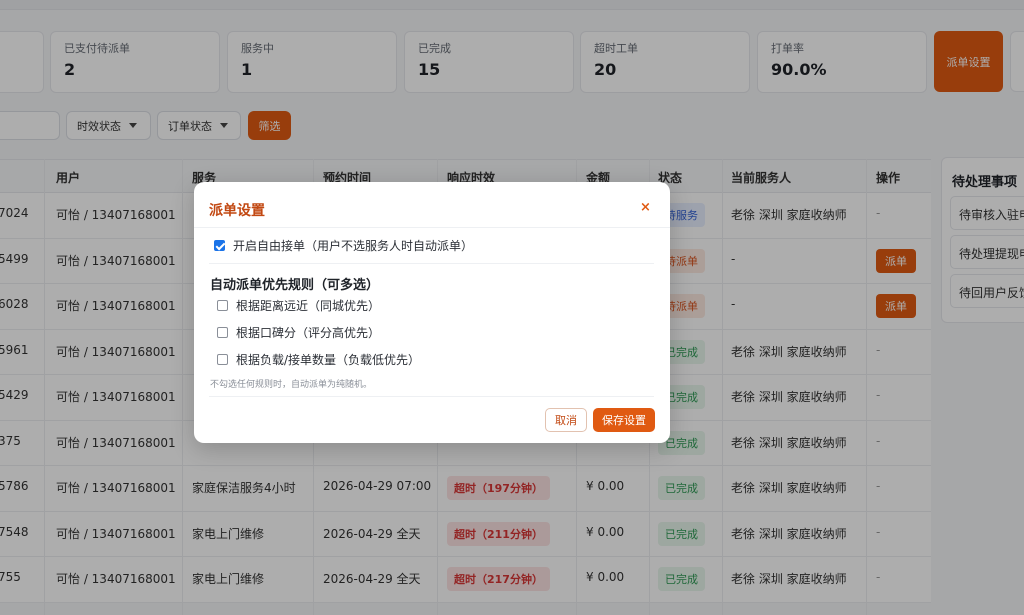  What do you see at coordinates (431, 263) in the screenshot?
I see `section-divider` at bounding box center [431, 263].